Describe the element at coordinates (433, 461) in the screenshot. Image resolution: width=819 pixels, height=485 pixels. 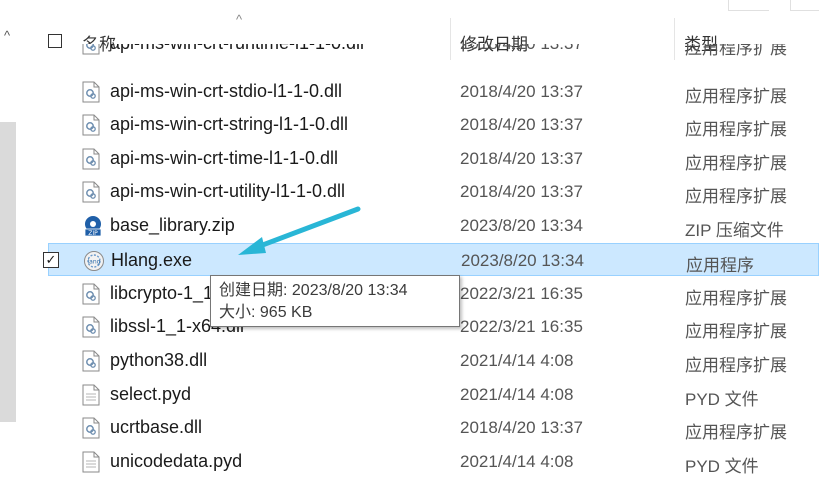
I see `file-row: unicodedata.pyd 2021/4/14 4:08 PYD 文件` at that location.